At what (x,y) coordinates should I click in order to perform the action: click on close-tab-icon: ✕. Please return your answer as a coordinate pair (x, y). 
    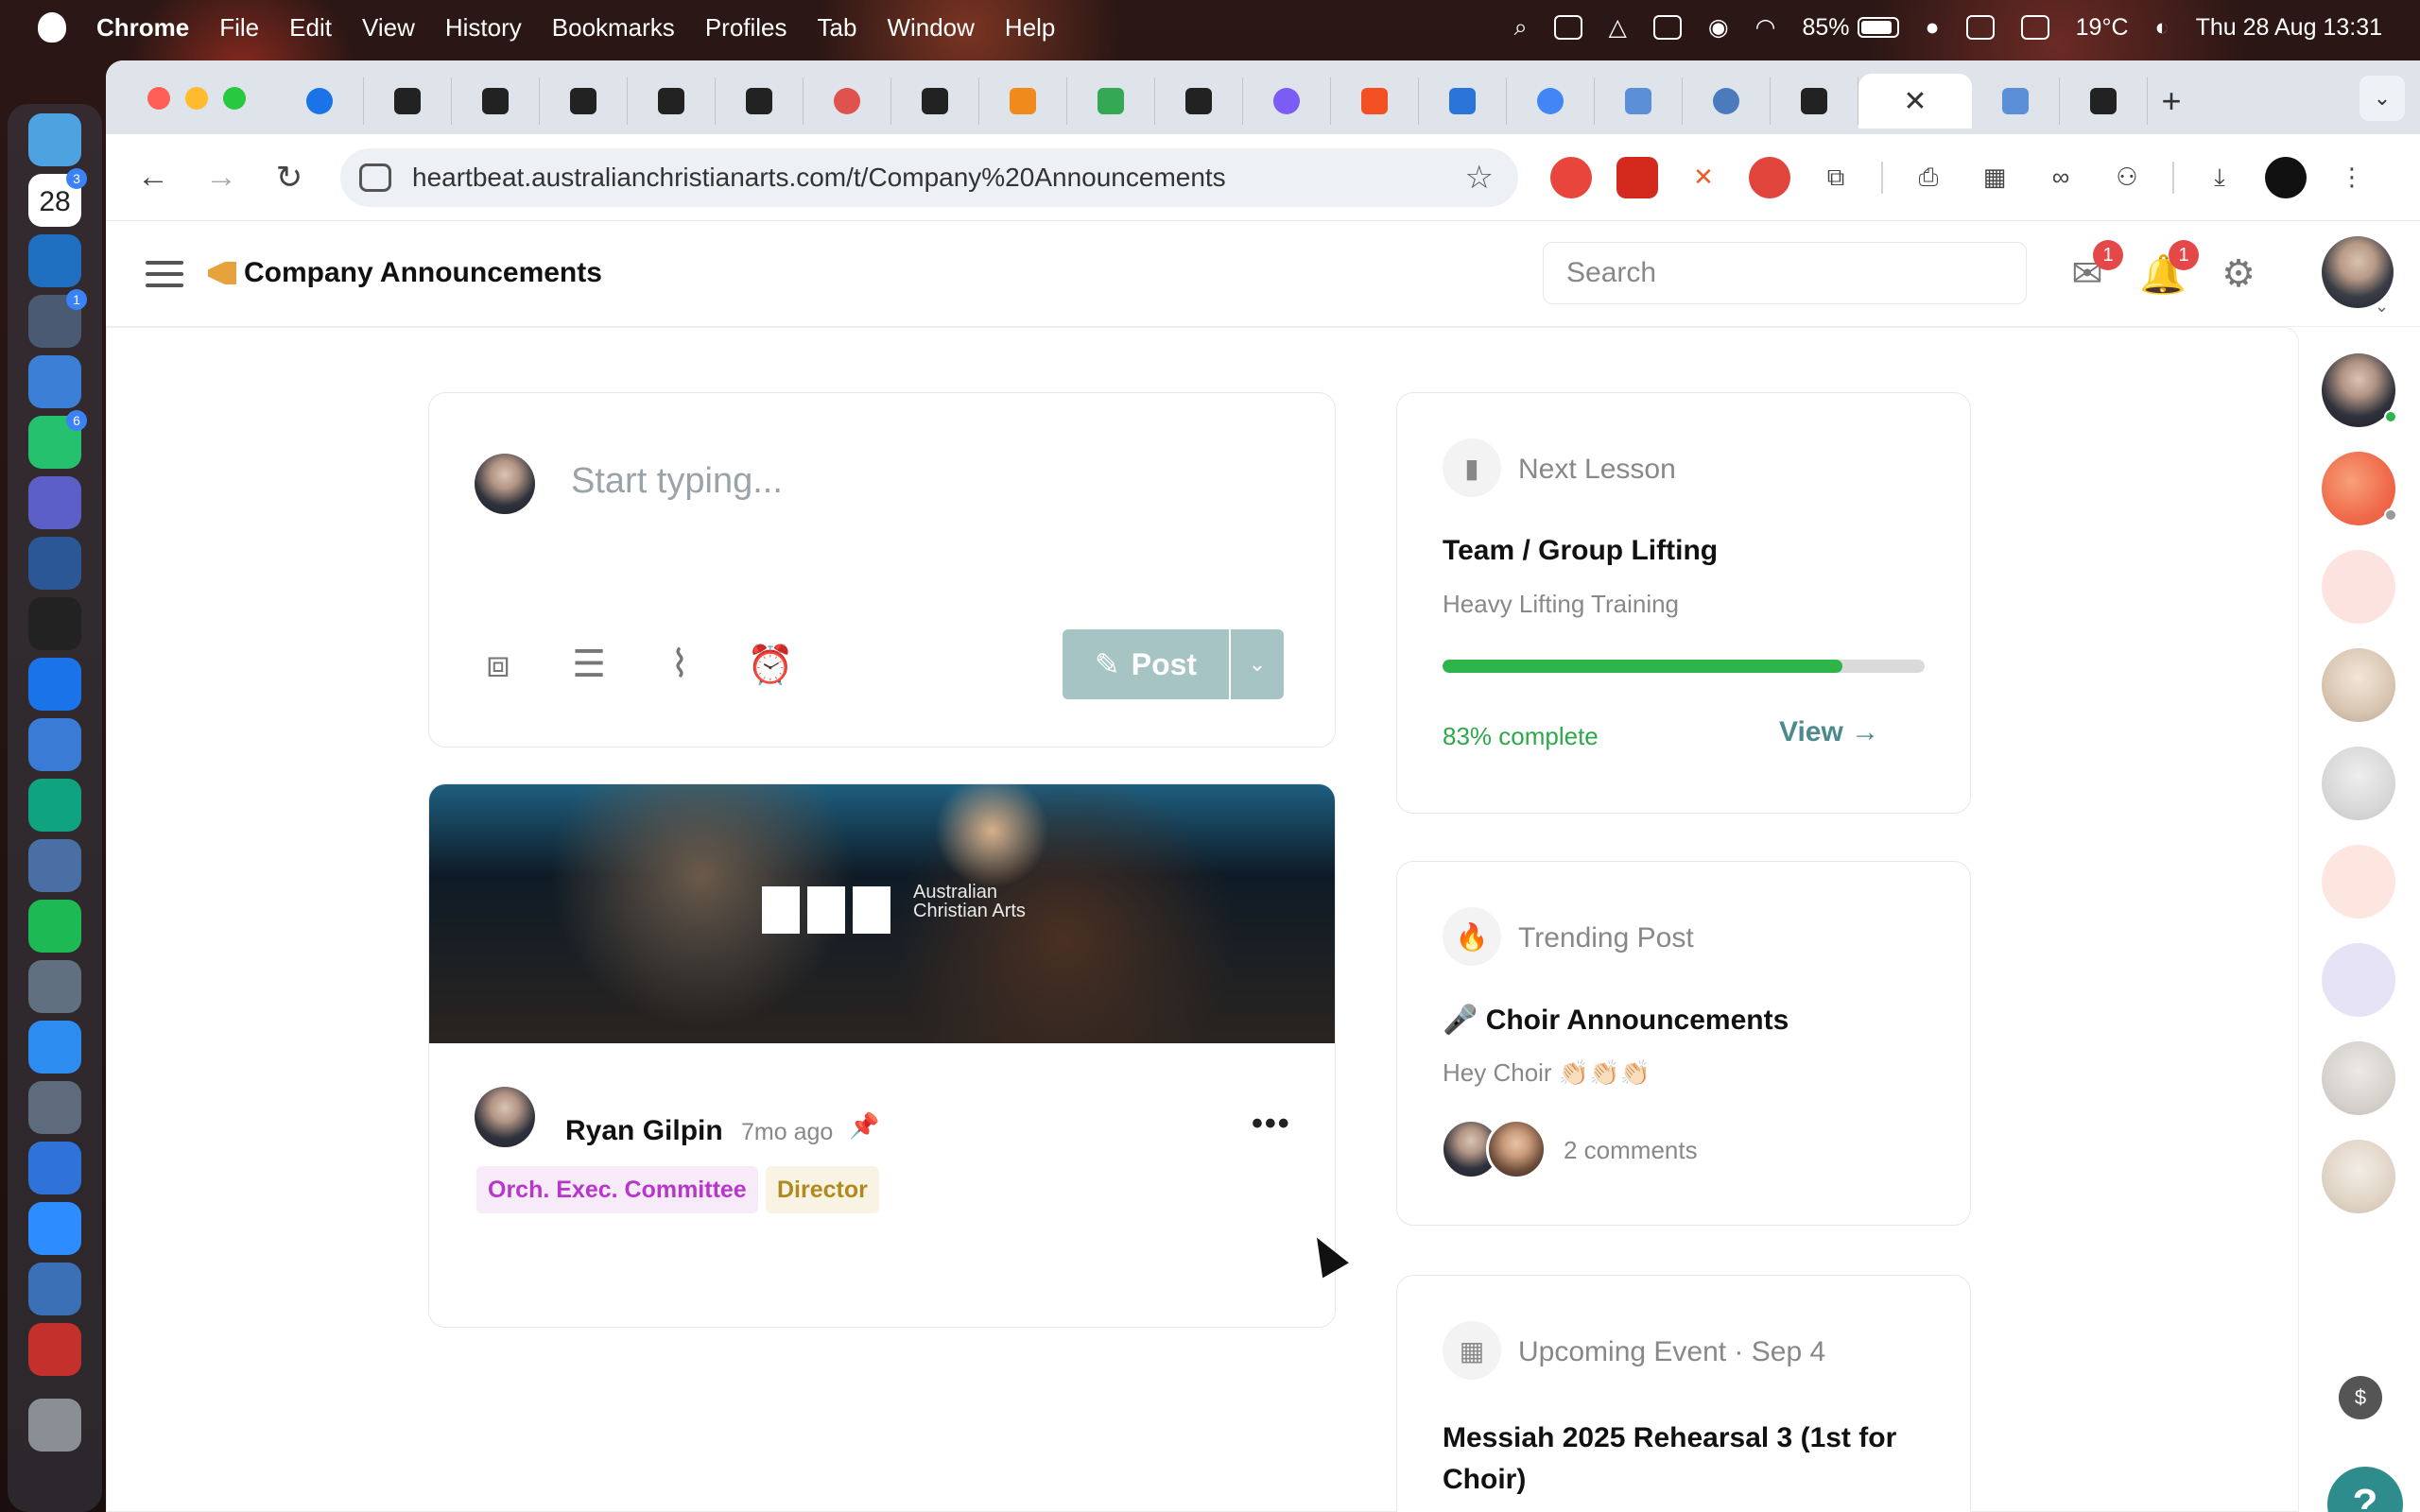
    Looking at the image, I should click on (1915, 101).